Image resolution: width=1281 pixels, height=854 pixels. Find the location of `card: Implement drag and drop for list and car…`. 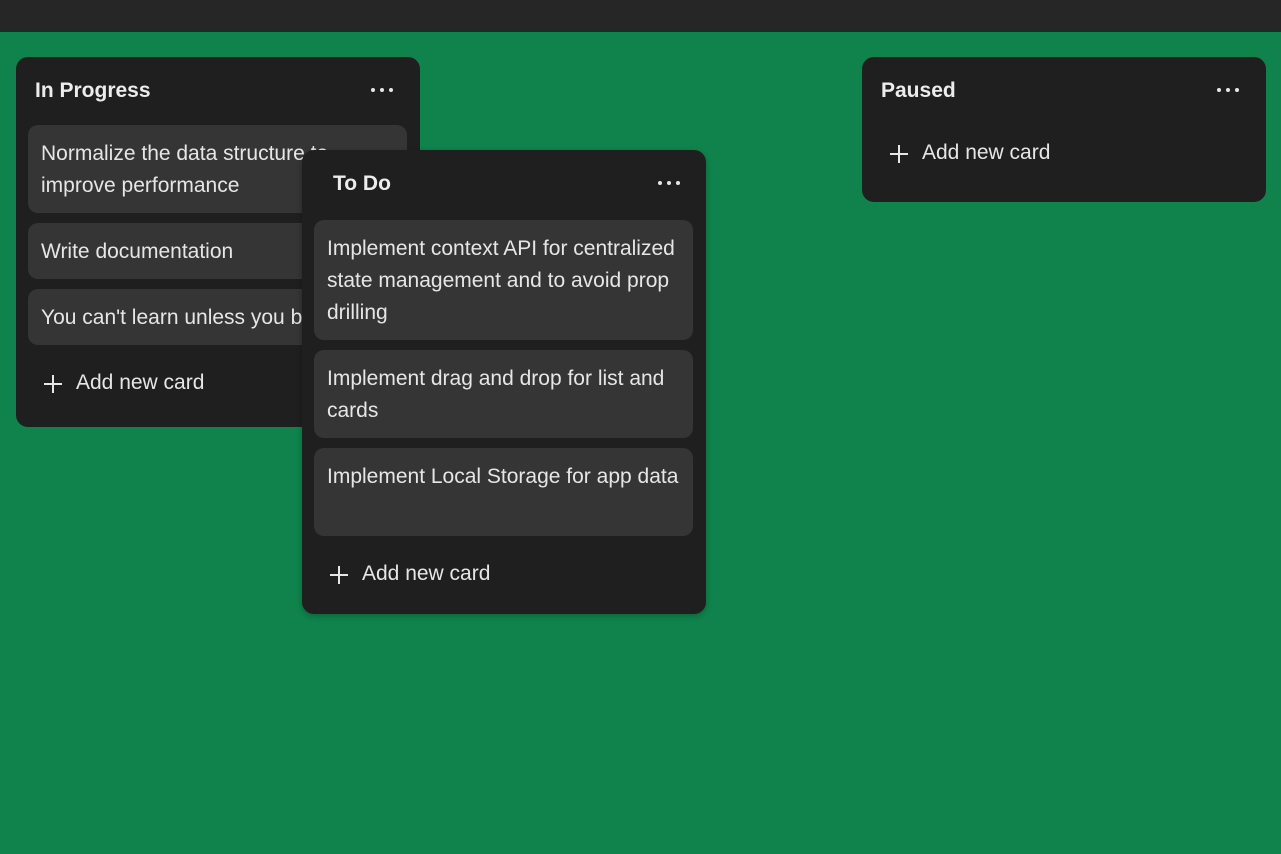

card: Implement drag and drop for list and car… is located at coordinates (503, 394).